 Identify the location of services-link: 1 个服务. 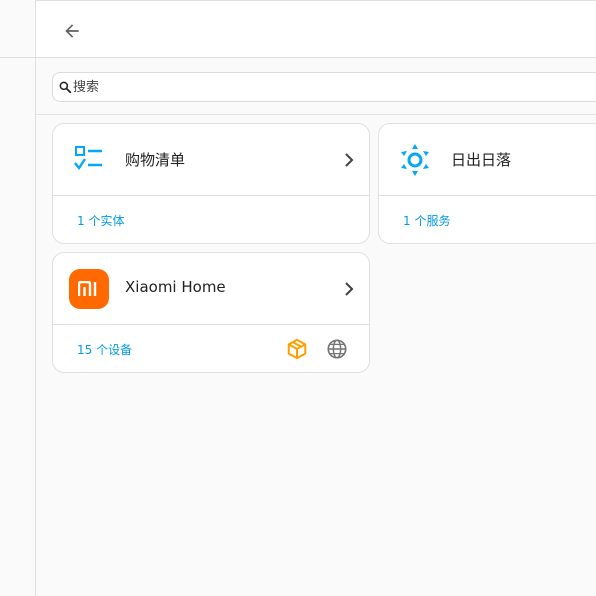
(426, 220).